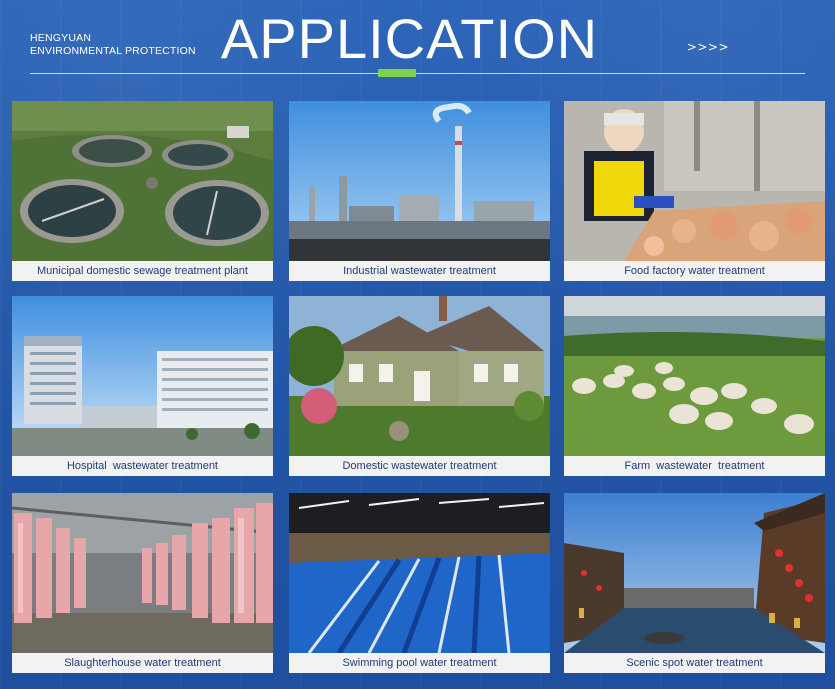 The width and height of the screenshot is (835, 689). I want to click on page-title: APPLICATION, so click(409, 38).